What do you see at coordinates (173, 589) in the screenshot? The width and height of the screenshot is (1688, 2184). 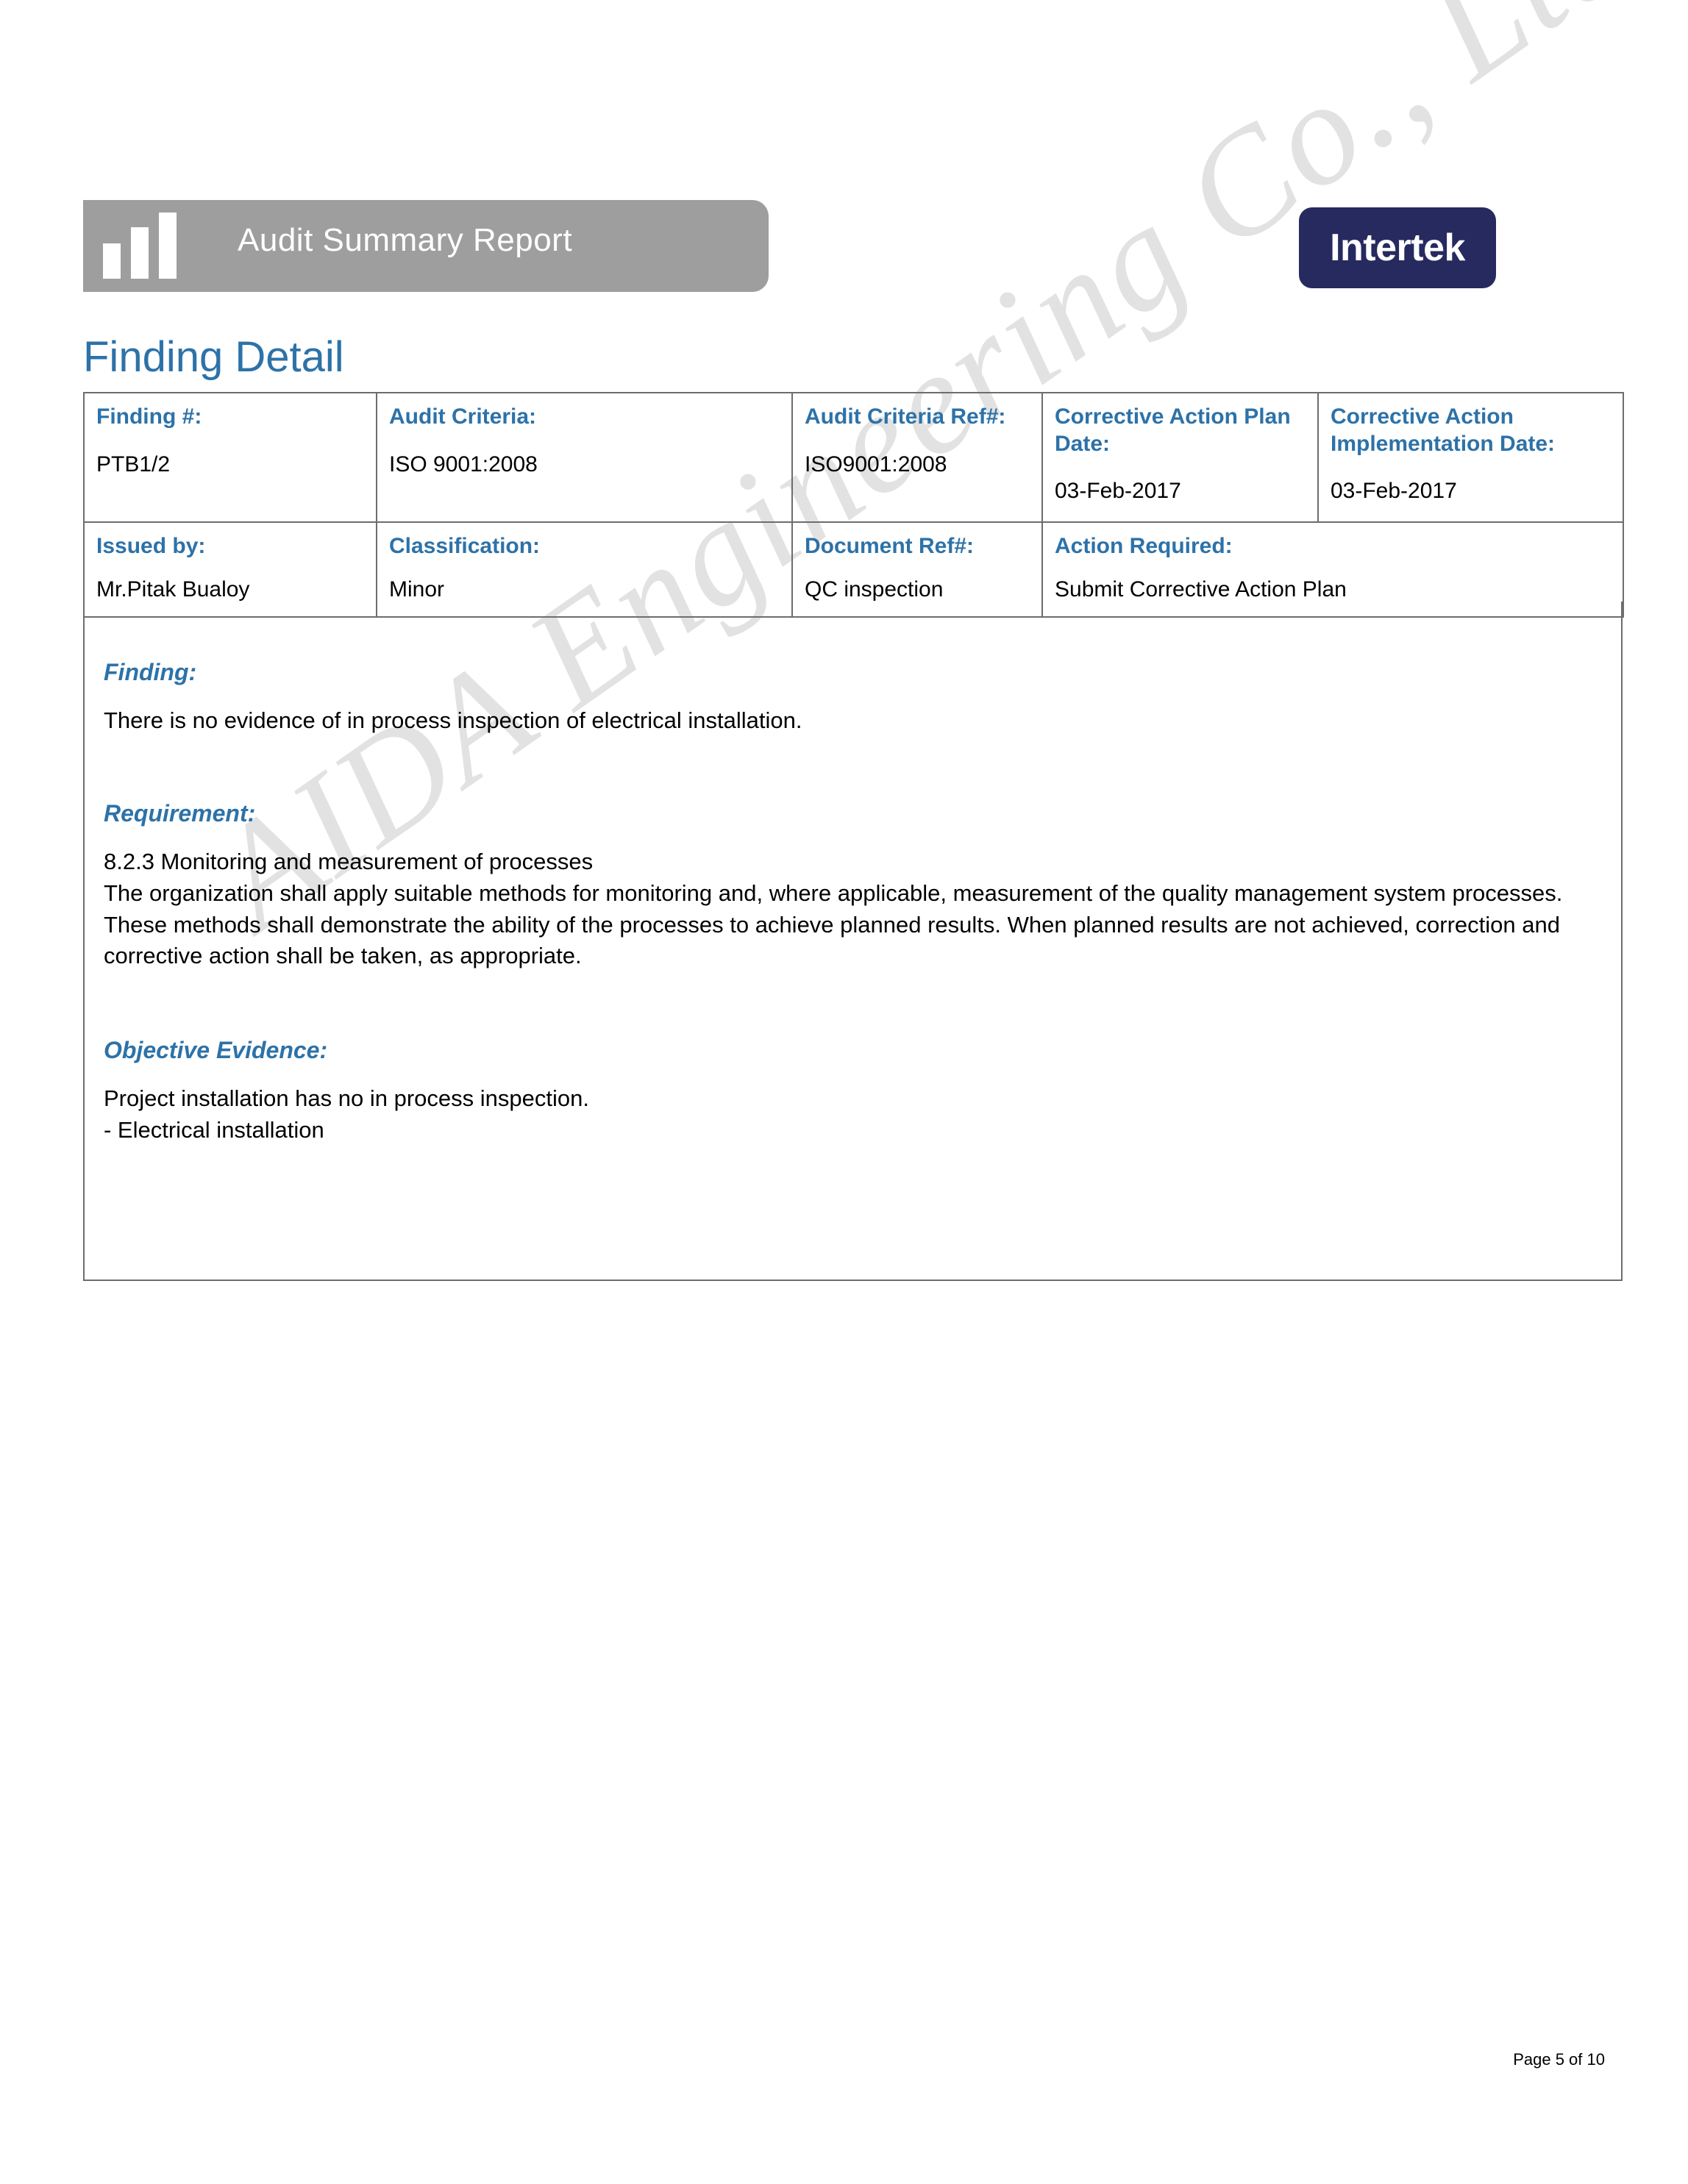 I see `cell-value: Mr.Pitak Bualoy` at bounding box center [173, 589].